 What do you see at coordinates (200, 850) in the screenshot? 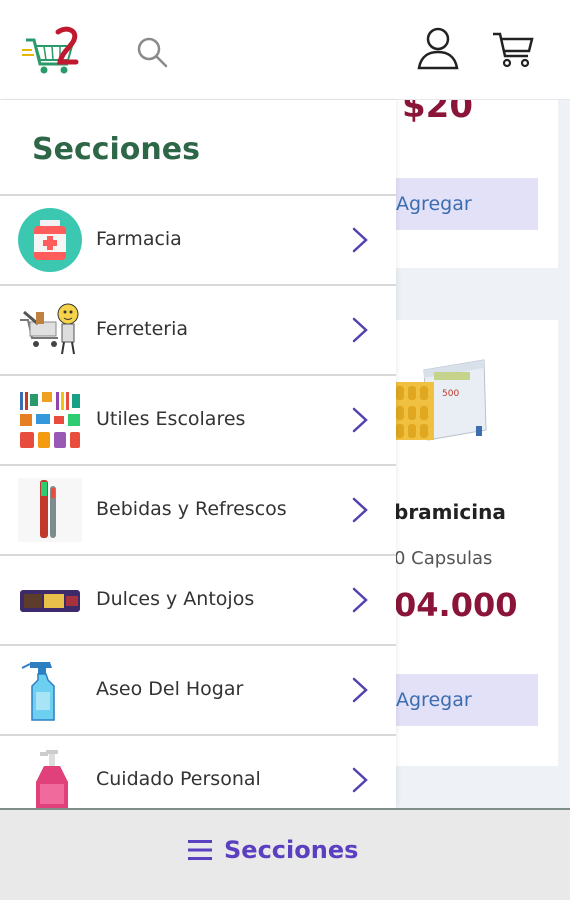
I see `menu-icon` at bounding box center [200, 850].